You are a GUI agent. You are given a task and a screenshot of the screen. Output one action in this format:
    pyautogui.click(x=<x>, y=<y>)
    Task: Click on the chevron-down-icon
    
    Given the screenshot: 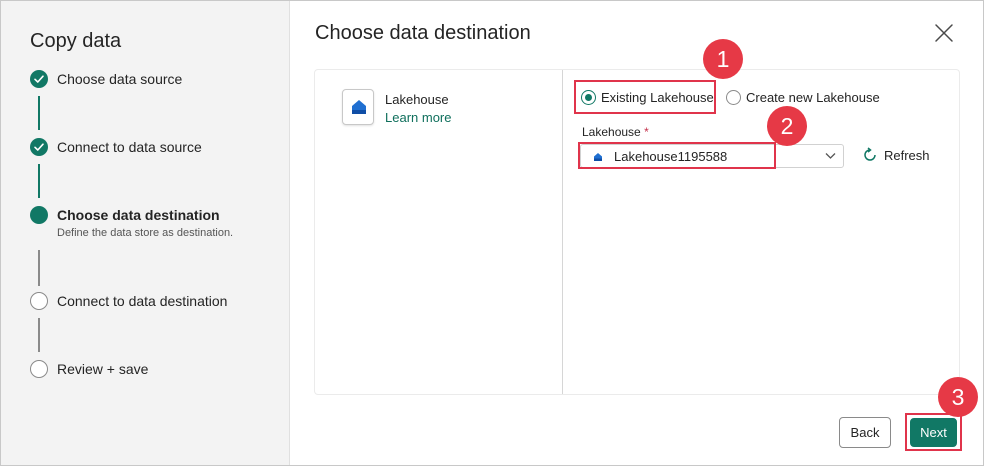 What is the action you would take?
    pyautogui.click(x=830, y=156)
    